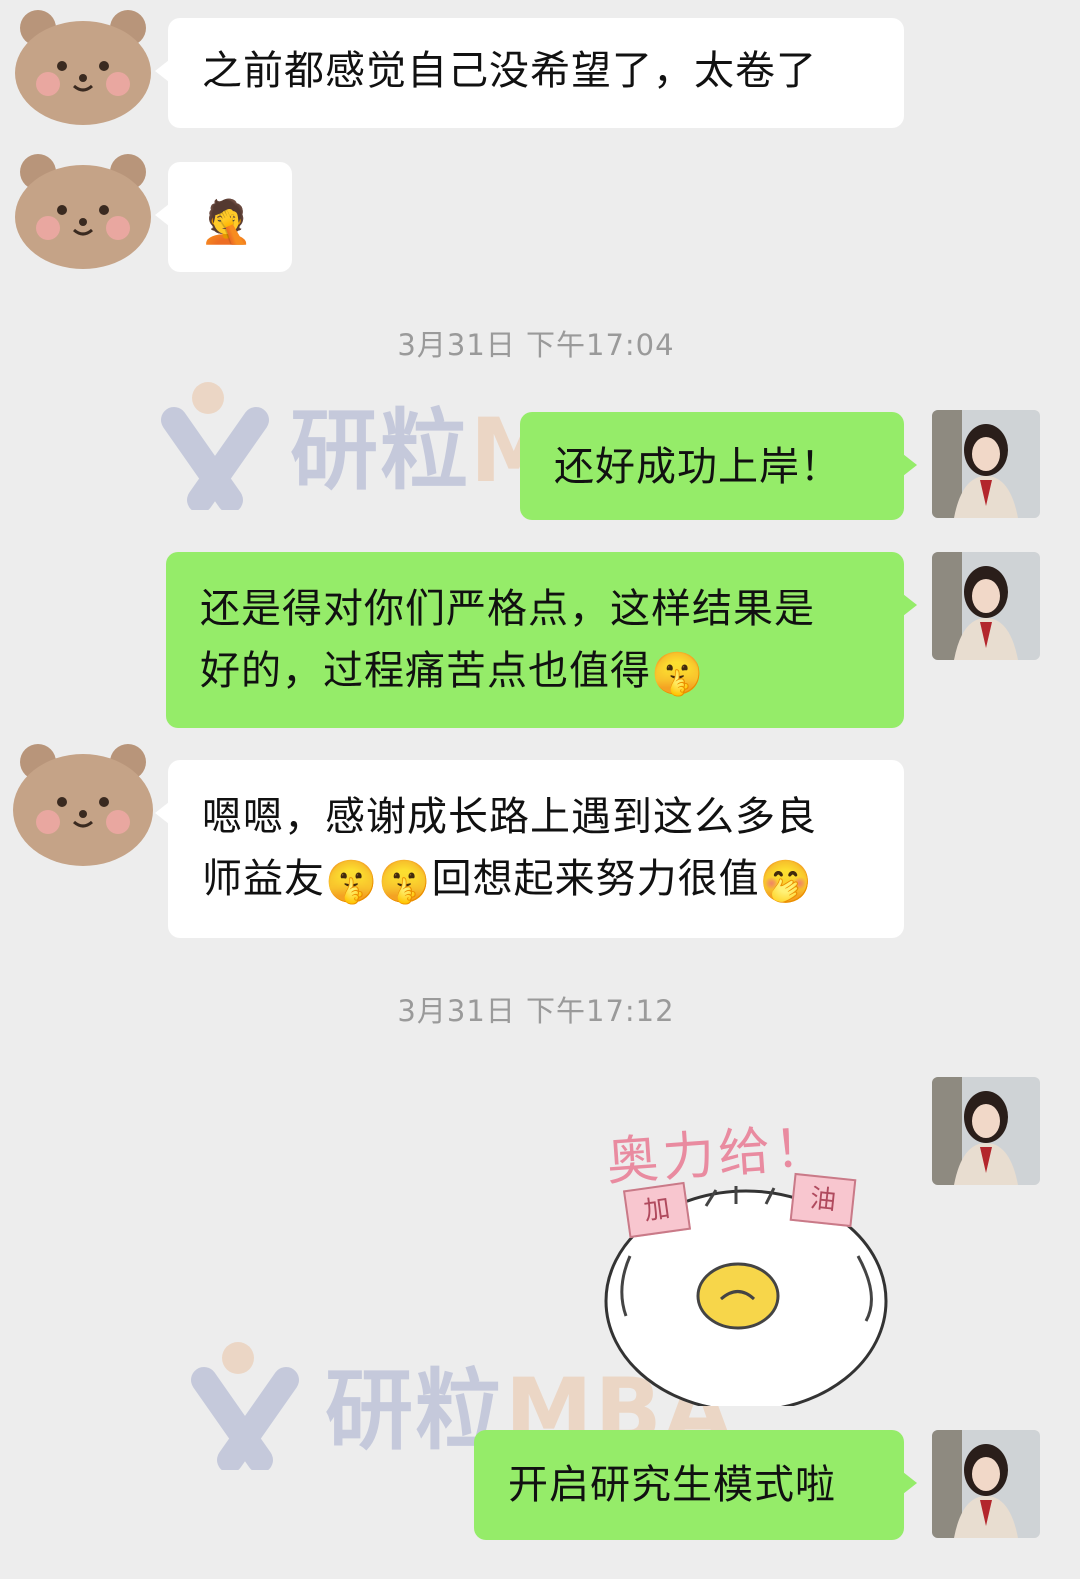 This screenshot has height=1579, width=1080. What do you see at coordinates (509, 71) in the screenshot?
I see `message-text: 之前都感觉自己没希望了，太卷了` at bounding box center [509, 71].